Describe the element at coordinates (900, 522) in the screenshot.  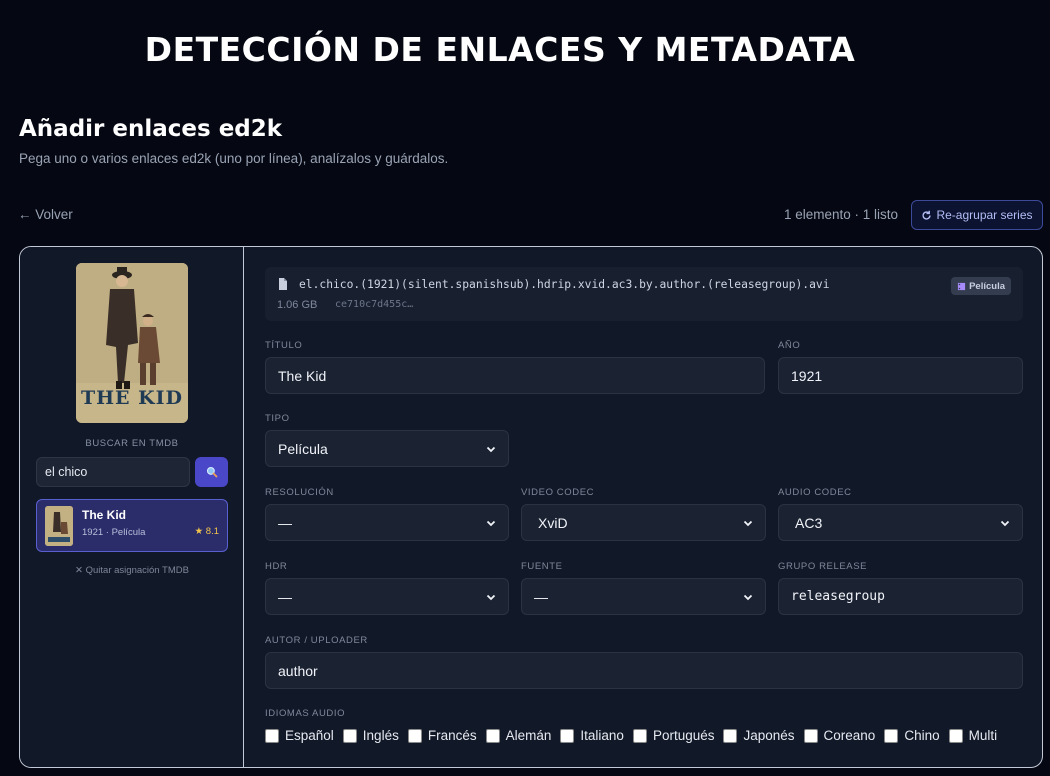
I see `audio-codec-select: AC3` at that location.